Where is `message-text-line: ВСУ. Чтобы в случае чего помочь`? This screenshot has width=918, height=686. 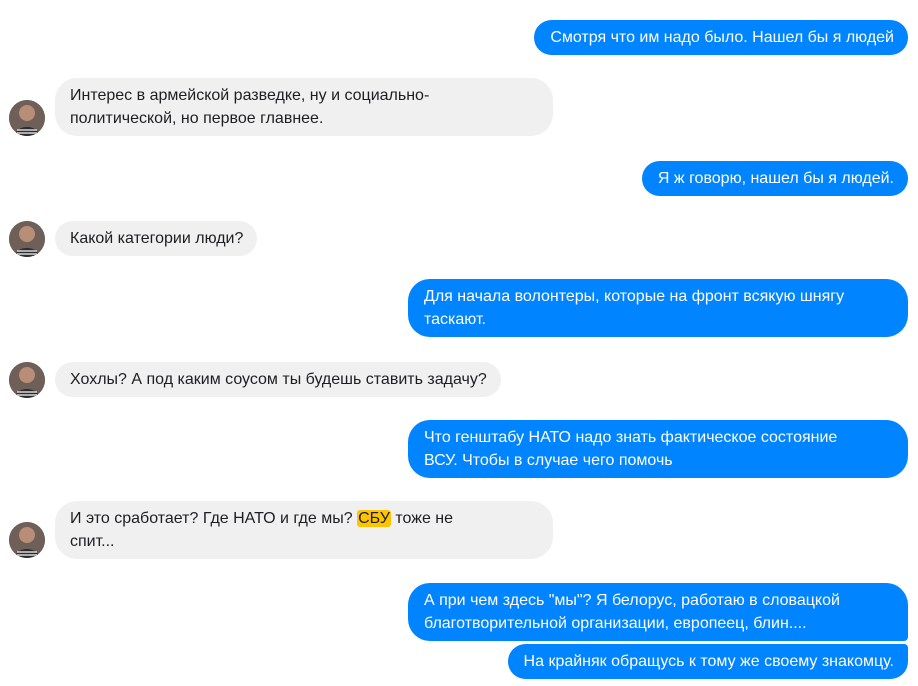 message-text-line: ВСУ. Чтобы в случае чего помочь is located at coordinates (548, 460).